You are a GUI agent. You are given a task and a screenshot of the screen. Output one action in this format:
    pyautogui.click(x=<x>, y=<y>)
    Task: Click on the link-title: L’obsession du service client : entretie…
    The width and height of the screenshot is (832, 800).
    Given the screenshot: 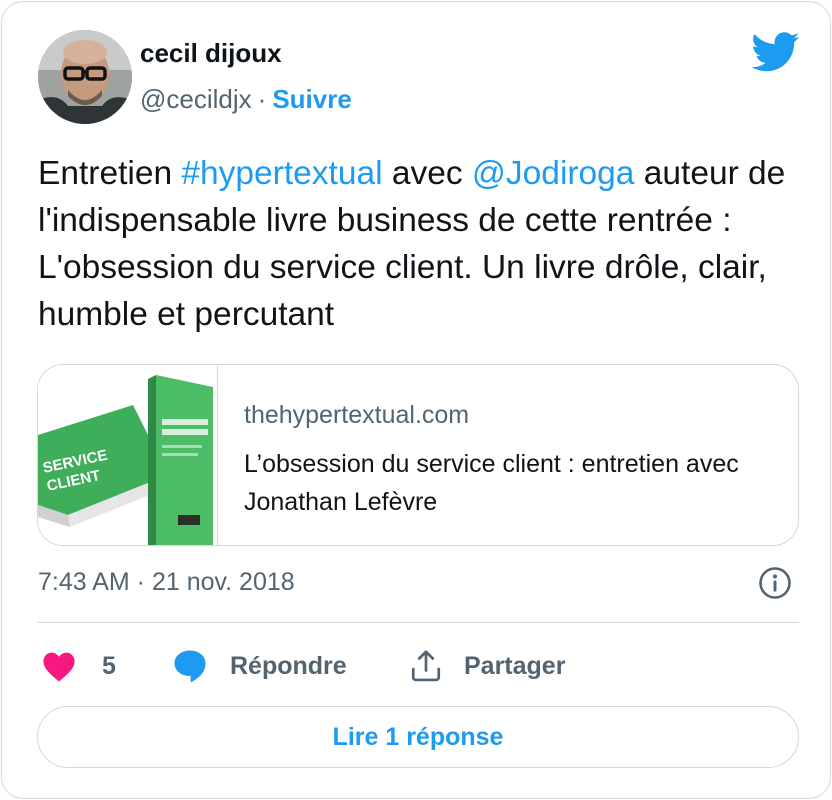 What is the action you would take?
    pyautogui.click(x=491, y=483)
    